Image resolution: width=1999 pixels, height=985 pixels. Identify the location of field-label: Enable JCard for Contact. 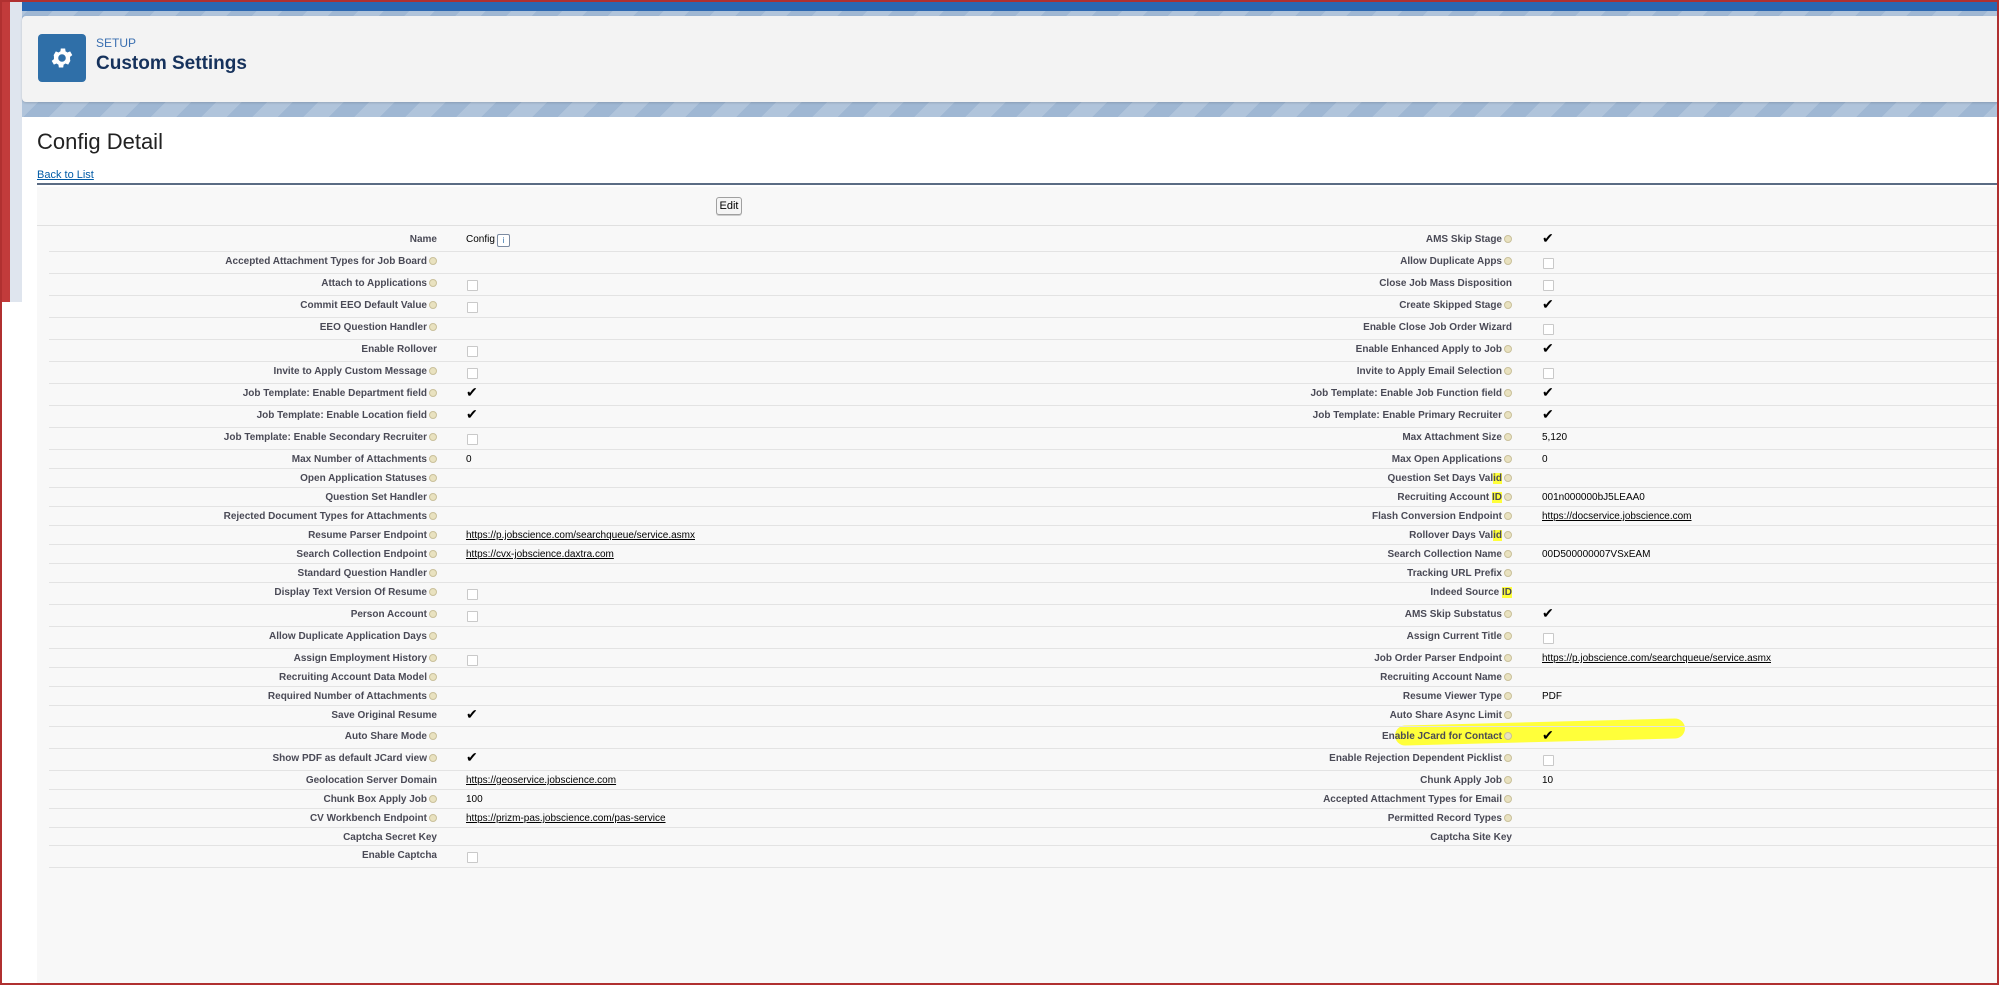
(1312, 736).